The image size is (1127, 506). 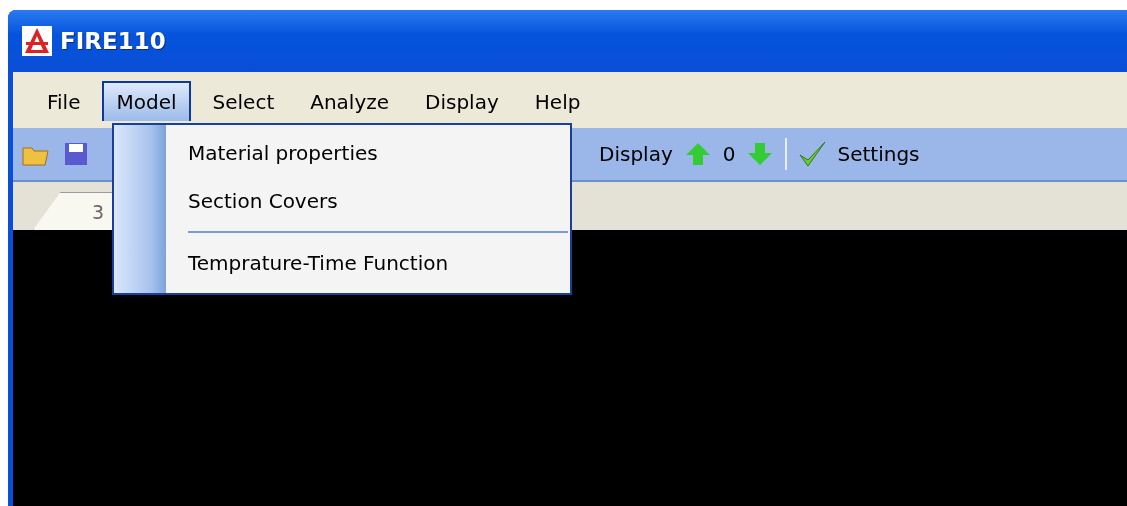 I want to click on window-title: FIRE110, so click(x=113, y=41).